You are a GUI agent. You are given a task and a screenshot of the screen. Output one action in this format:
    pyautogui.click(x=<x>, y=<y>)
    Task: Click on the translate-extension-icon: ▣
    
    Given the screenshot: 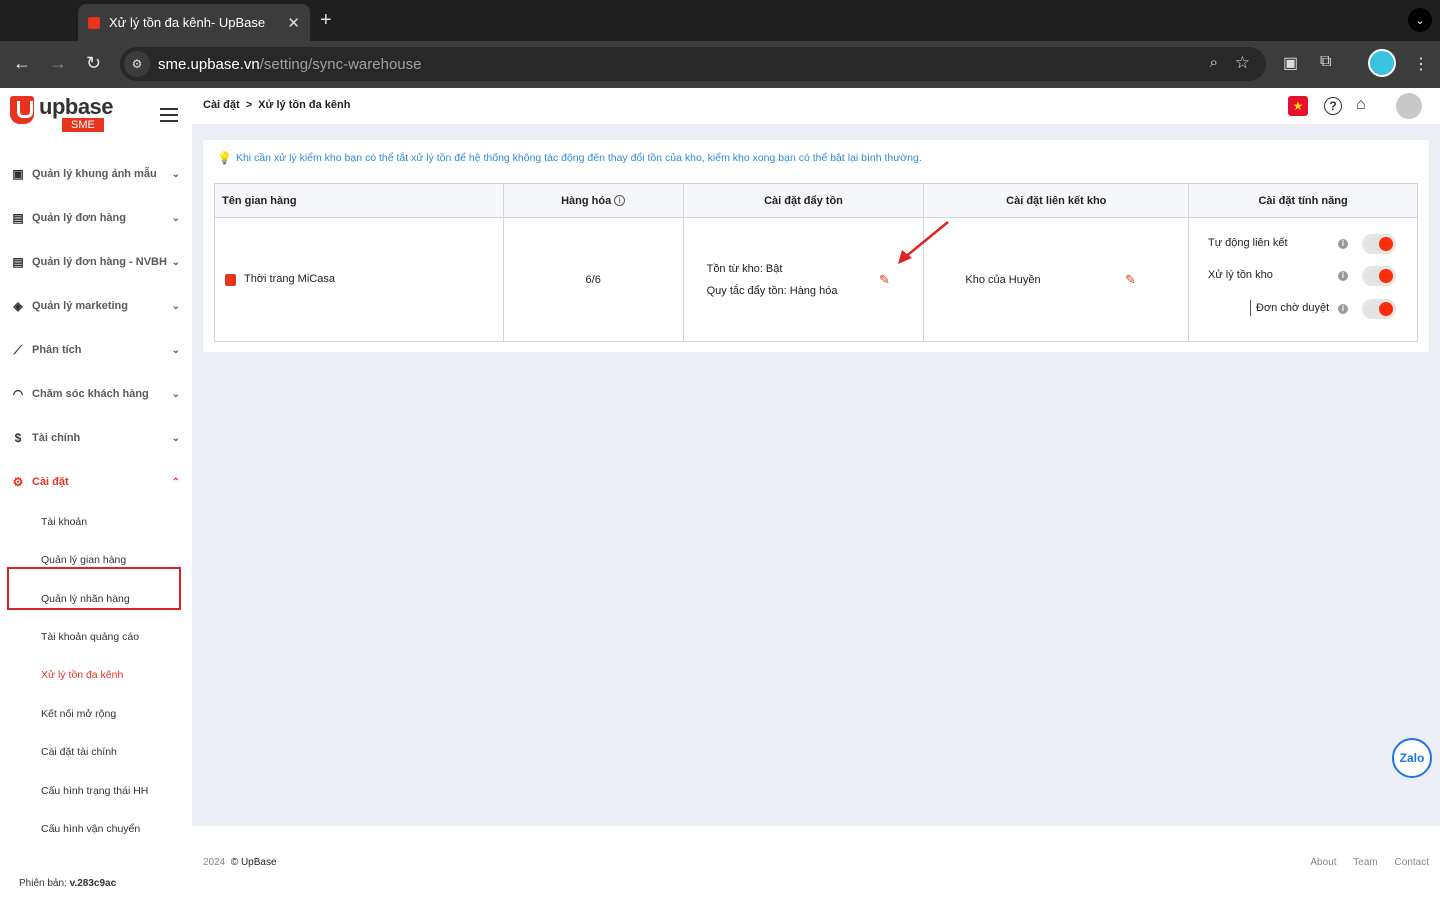 What is the action you would take?
    pyautogui.click(x=1290, y=63)
    